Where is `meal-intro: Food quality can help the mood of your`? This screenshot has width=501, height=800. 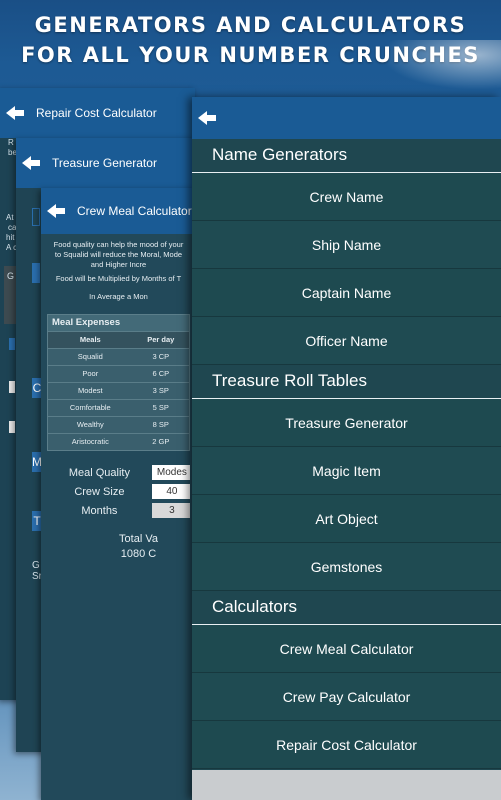 meal-intro: Food quality can help the mood of your is located at coordinates (118, 244).